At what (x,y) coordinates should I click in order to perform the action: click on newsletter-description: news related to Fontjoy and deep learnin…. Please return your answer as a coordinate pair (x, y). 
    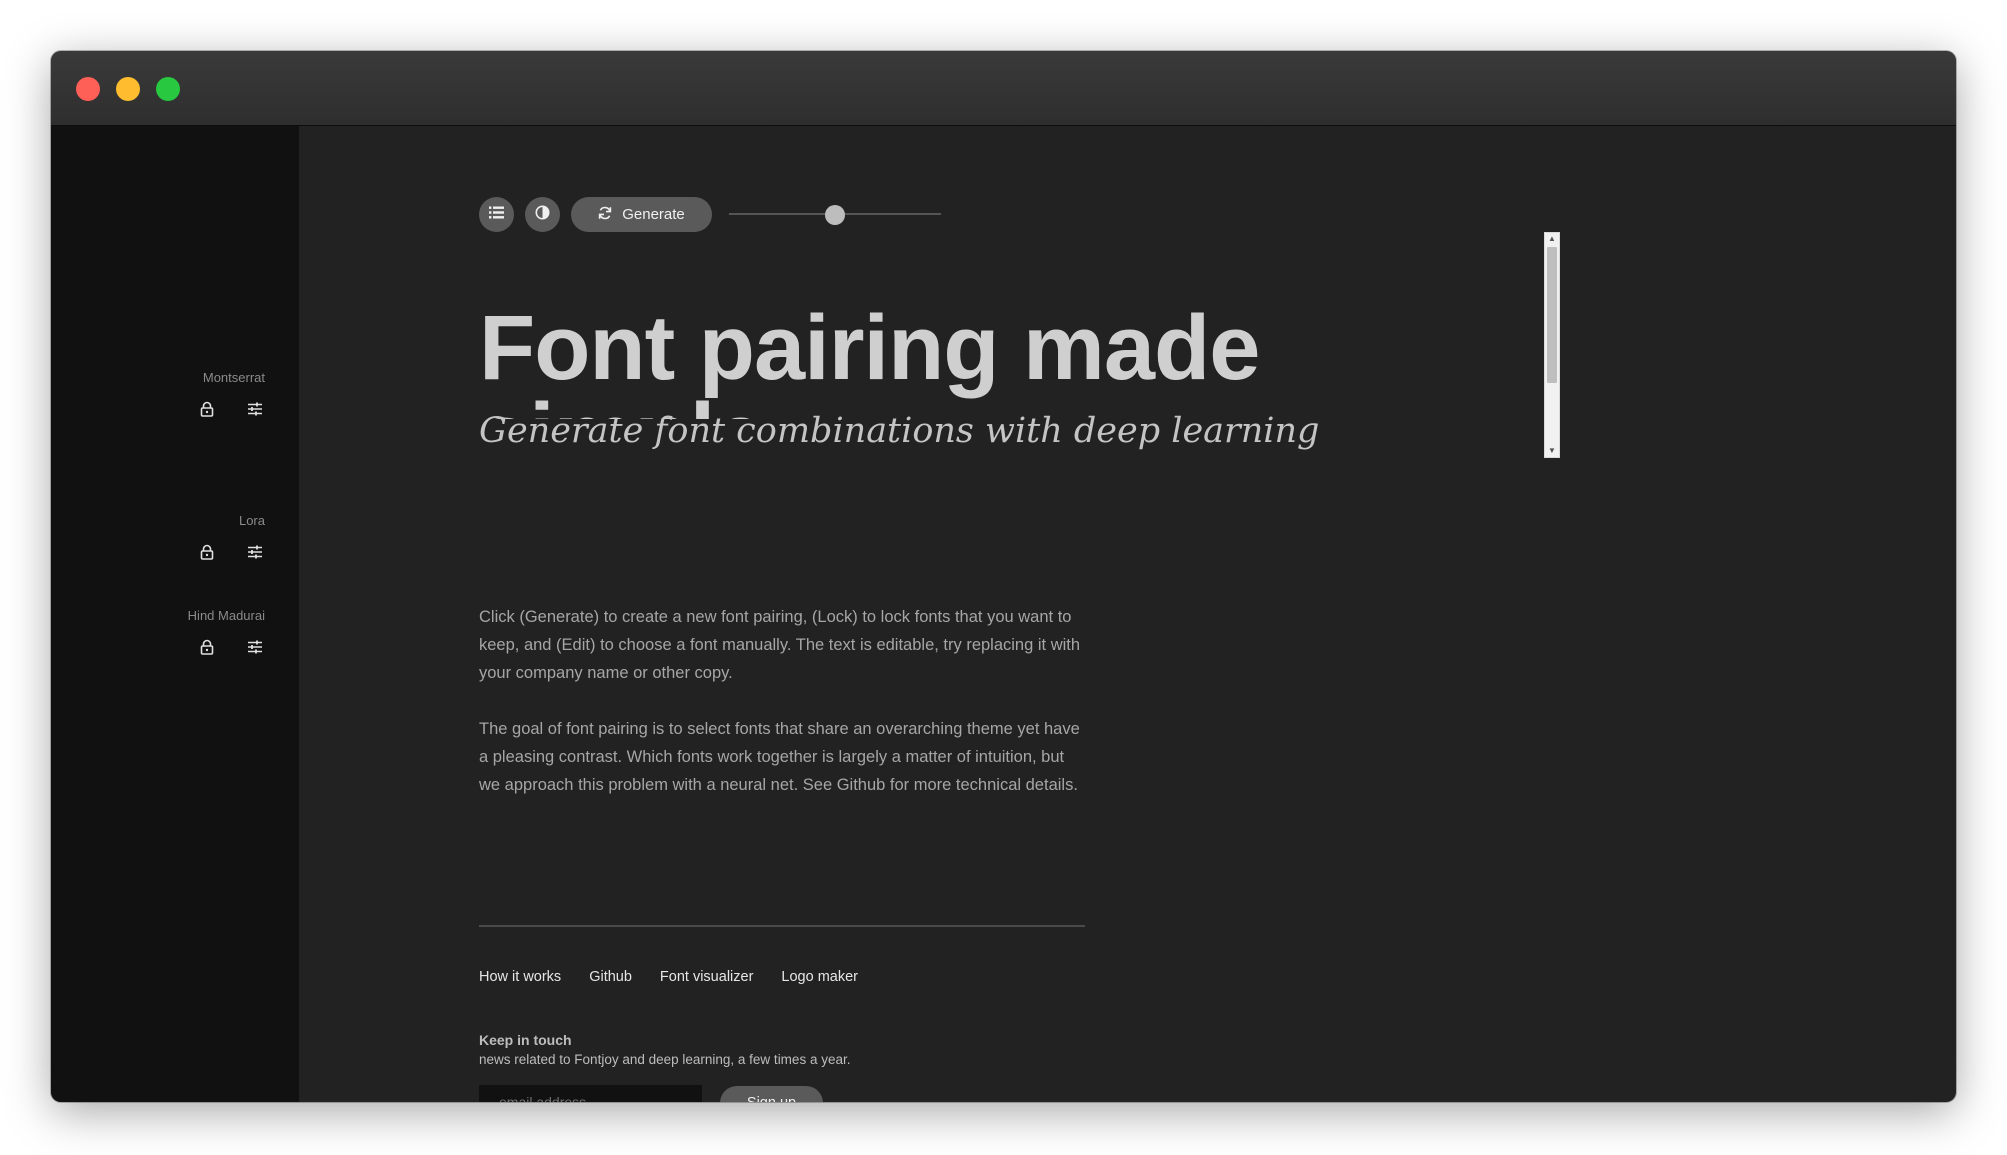
    Looking at the image, I should click on (665, 1059).